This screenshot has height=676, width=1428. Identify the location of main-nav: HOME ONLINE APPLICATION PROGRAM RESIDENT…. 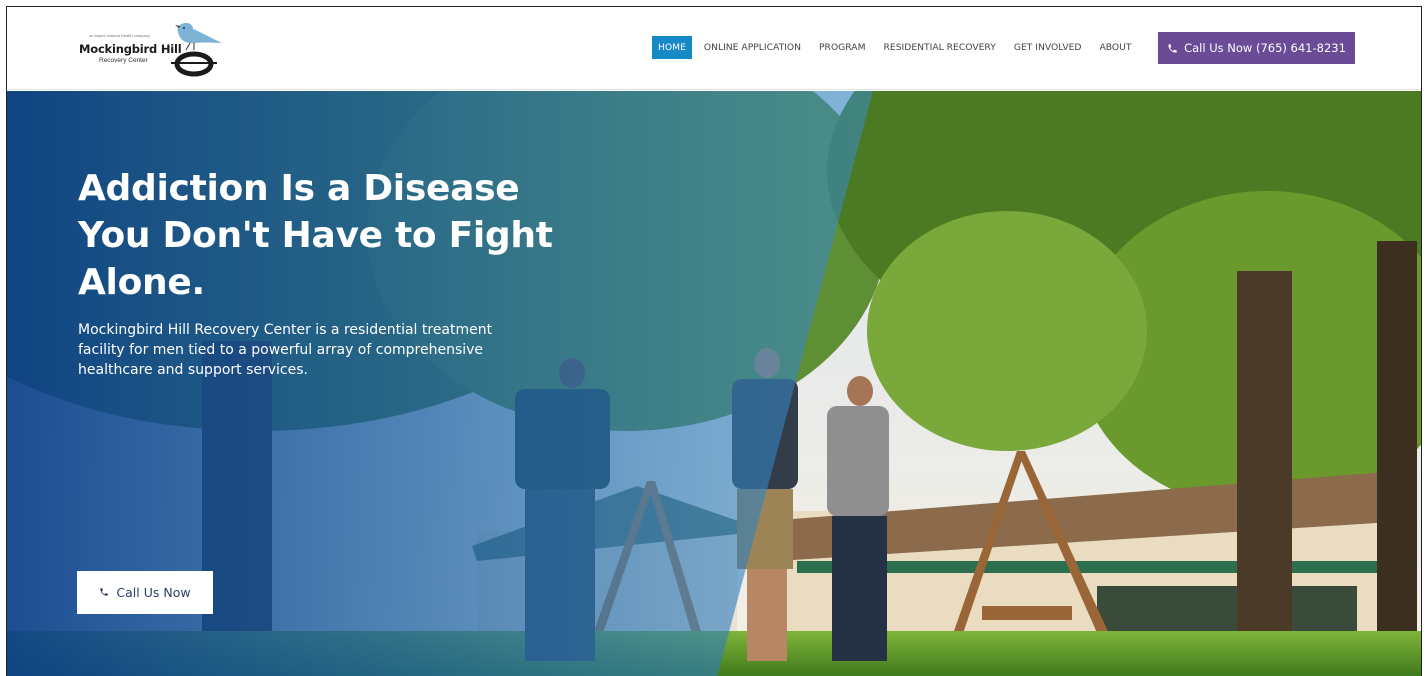
(901, 47).